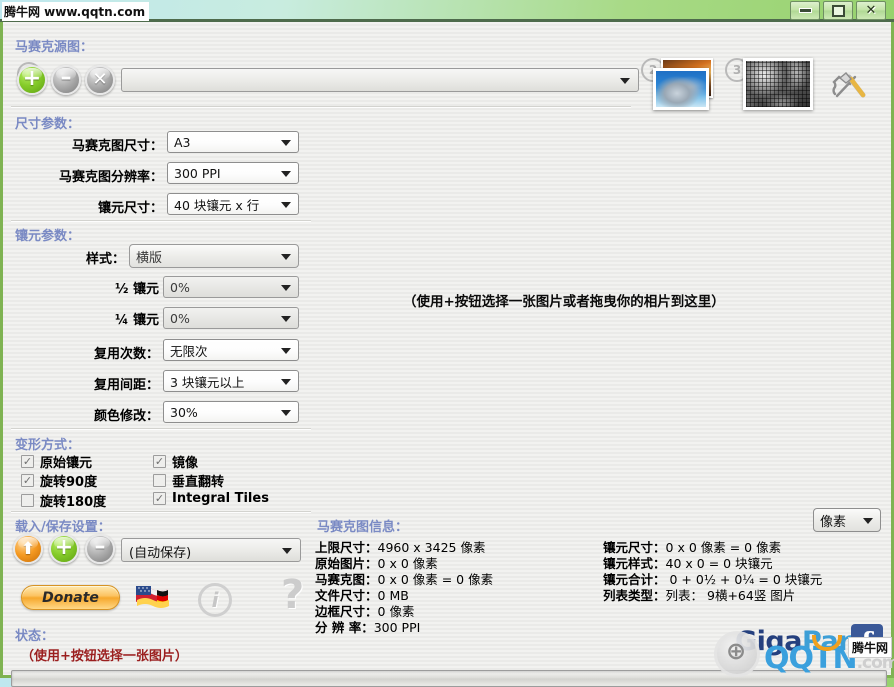  What do you see at coordinates (161, 221) in the screenshot?
I see `divider-size-params` at bounding box center [161, 221].